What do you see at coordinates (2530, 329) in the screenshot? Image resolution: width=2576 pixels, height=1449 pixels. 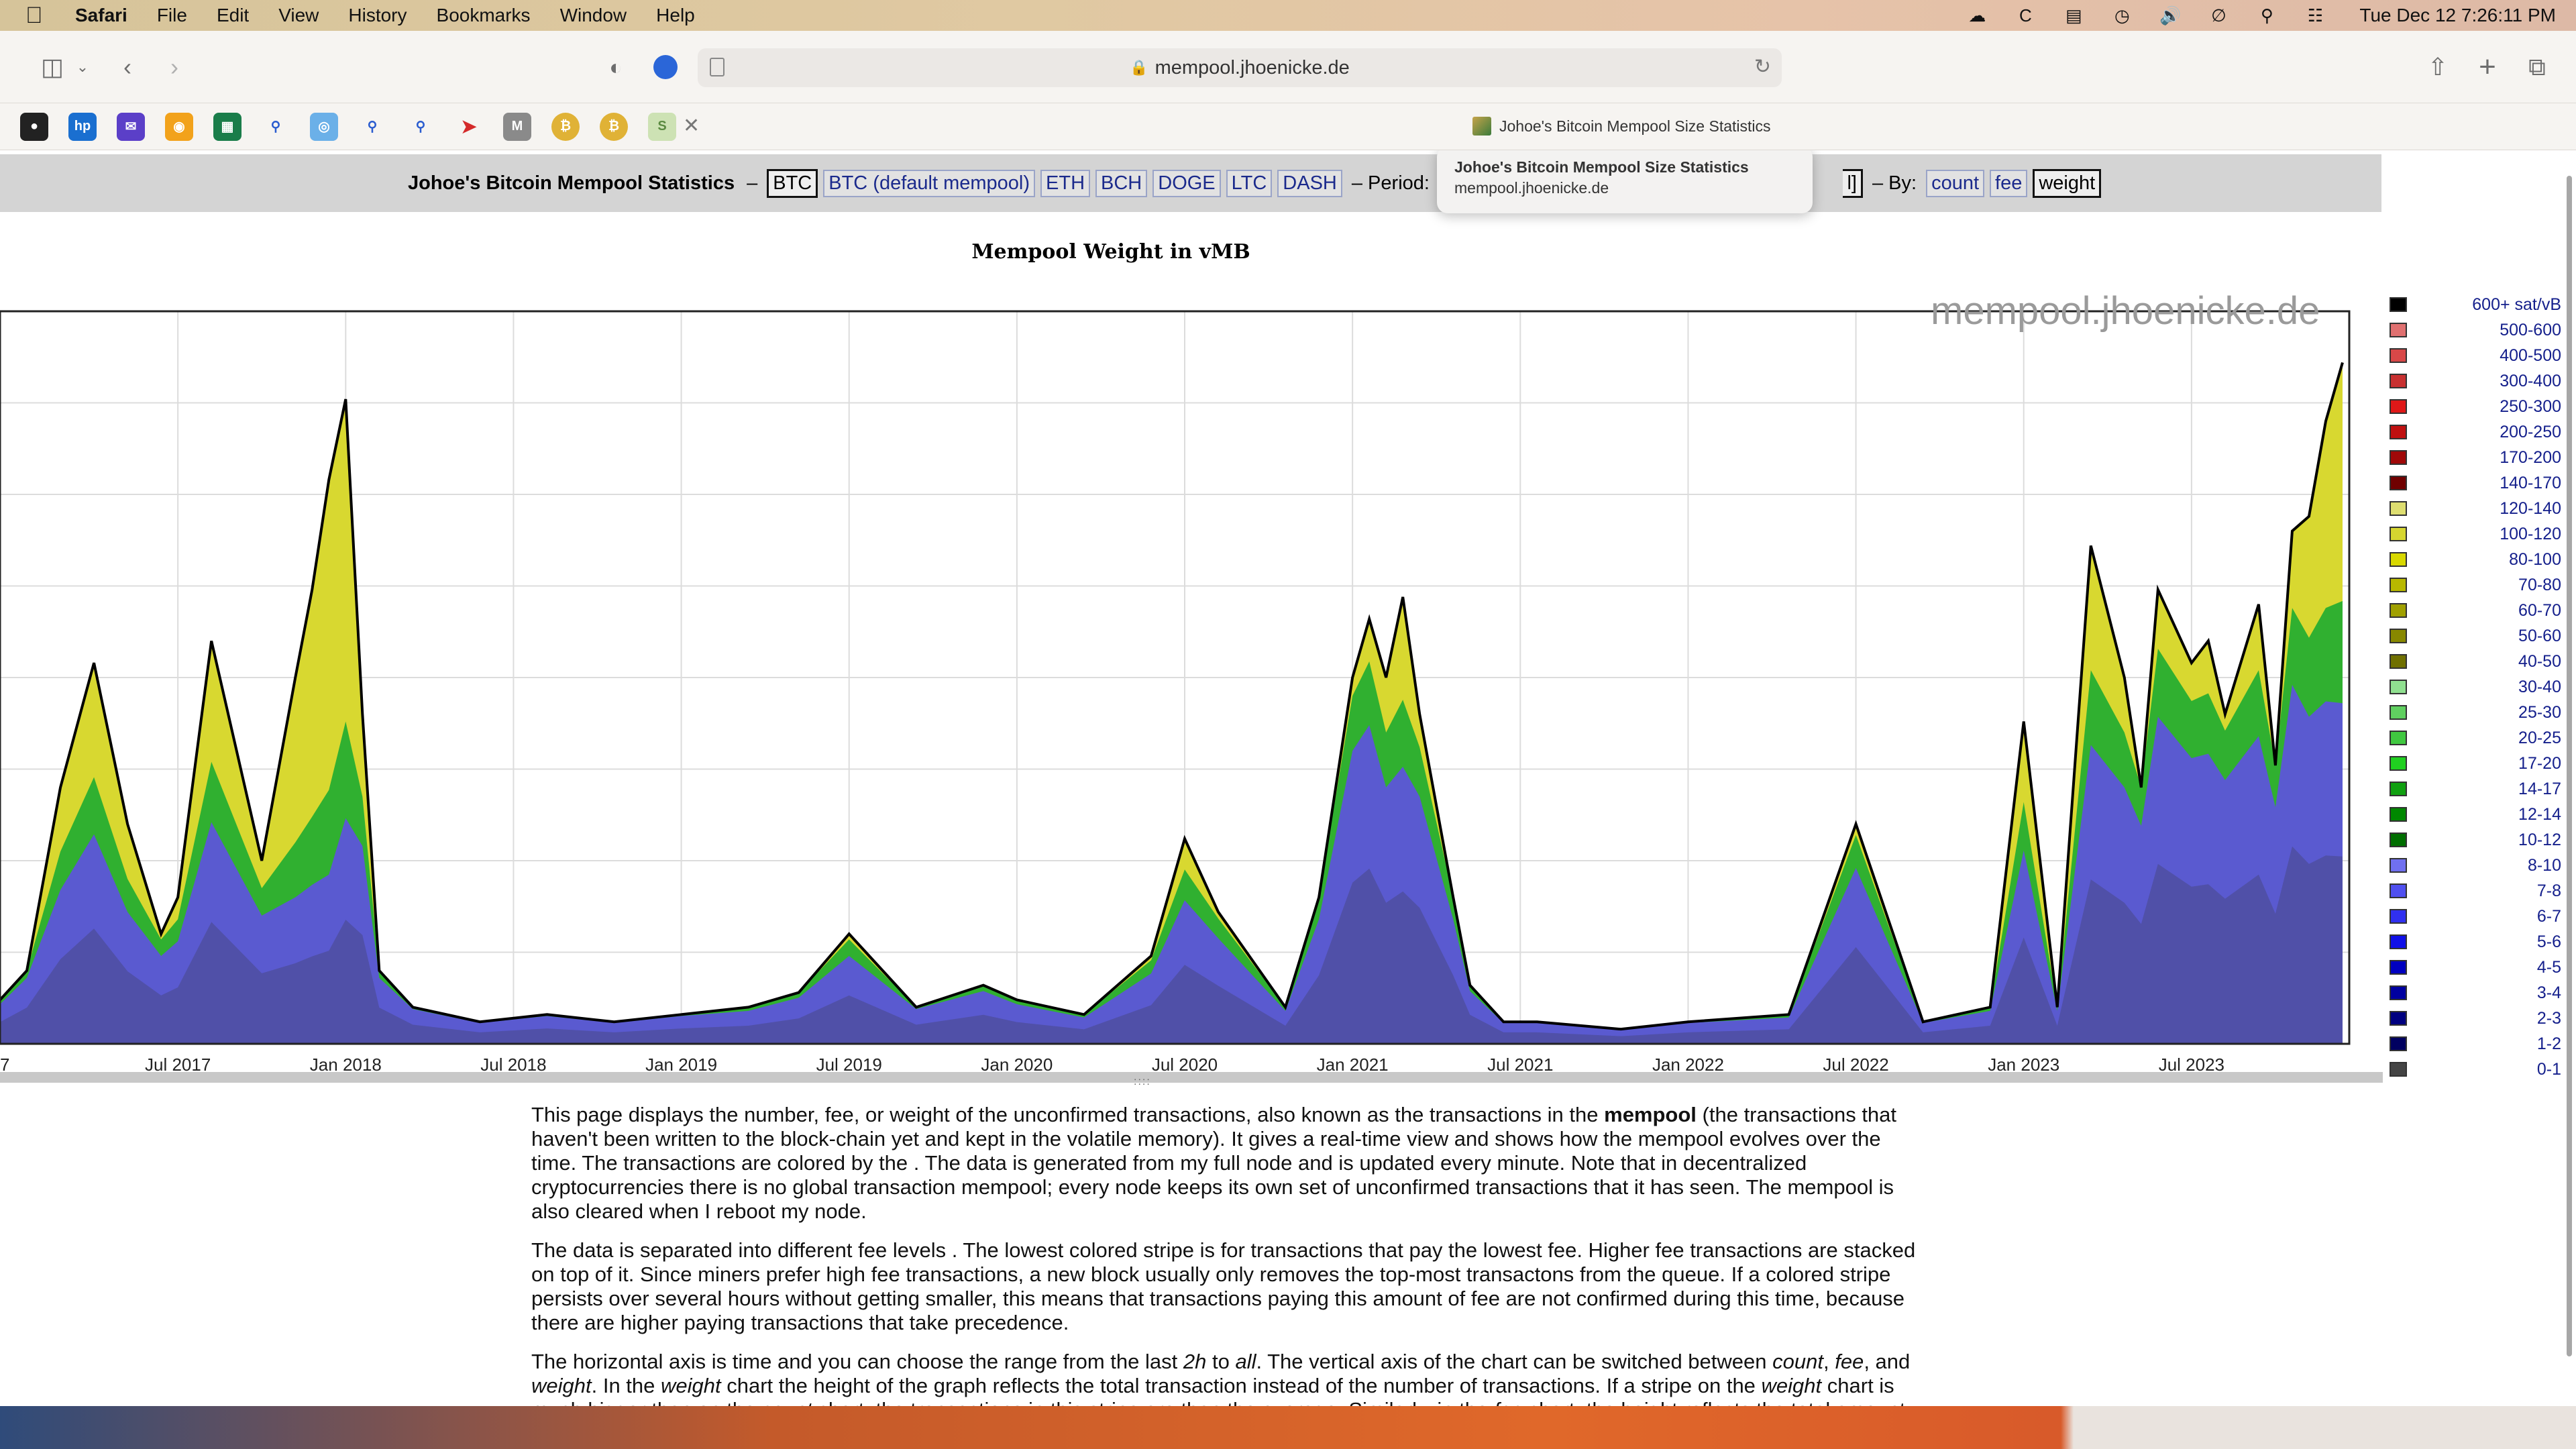 I see `legend-label: 500-600` at bounding box center [2530, 329].